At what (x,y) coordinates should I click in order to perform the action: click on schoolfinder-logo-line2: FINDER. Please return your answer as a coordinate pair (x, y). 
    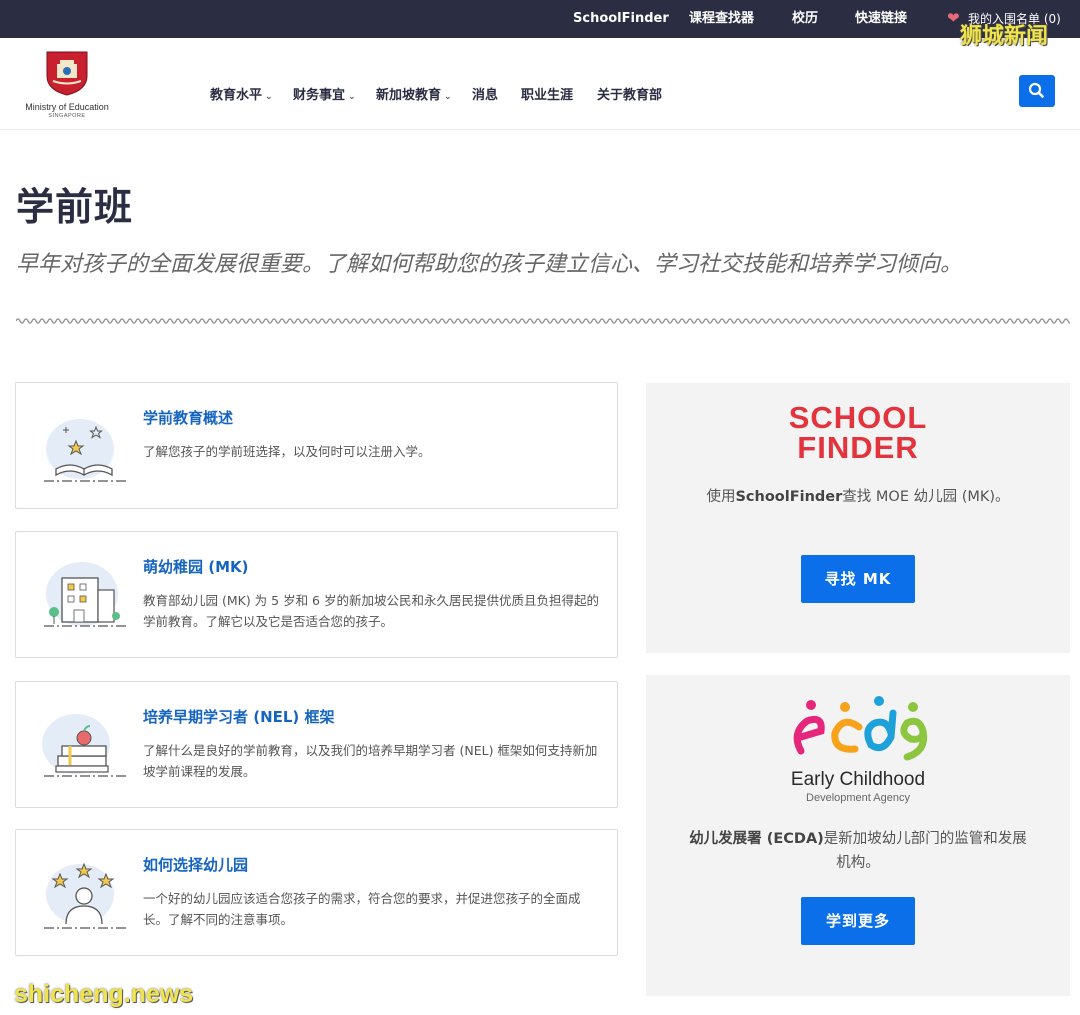
    Looking at the image, I should click on (858, 447).